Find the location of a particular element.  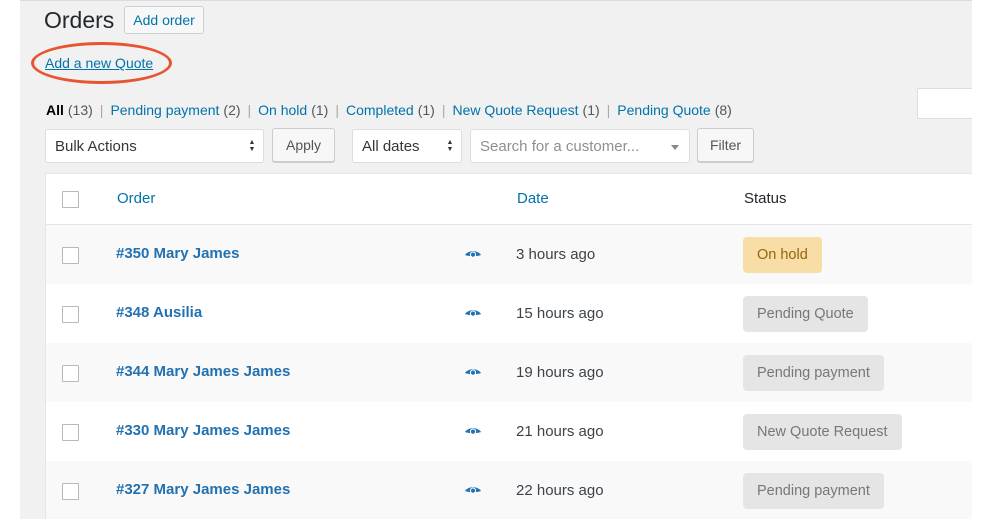

status-filter-item: All (13) is located at coordinates (69, 110).